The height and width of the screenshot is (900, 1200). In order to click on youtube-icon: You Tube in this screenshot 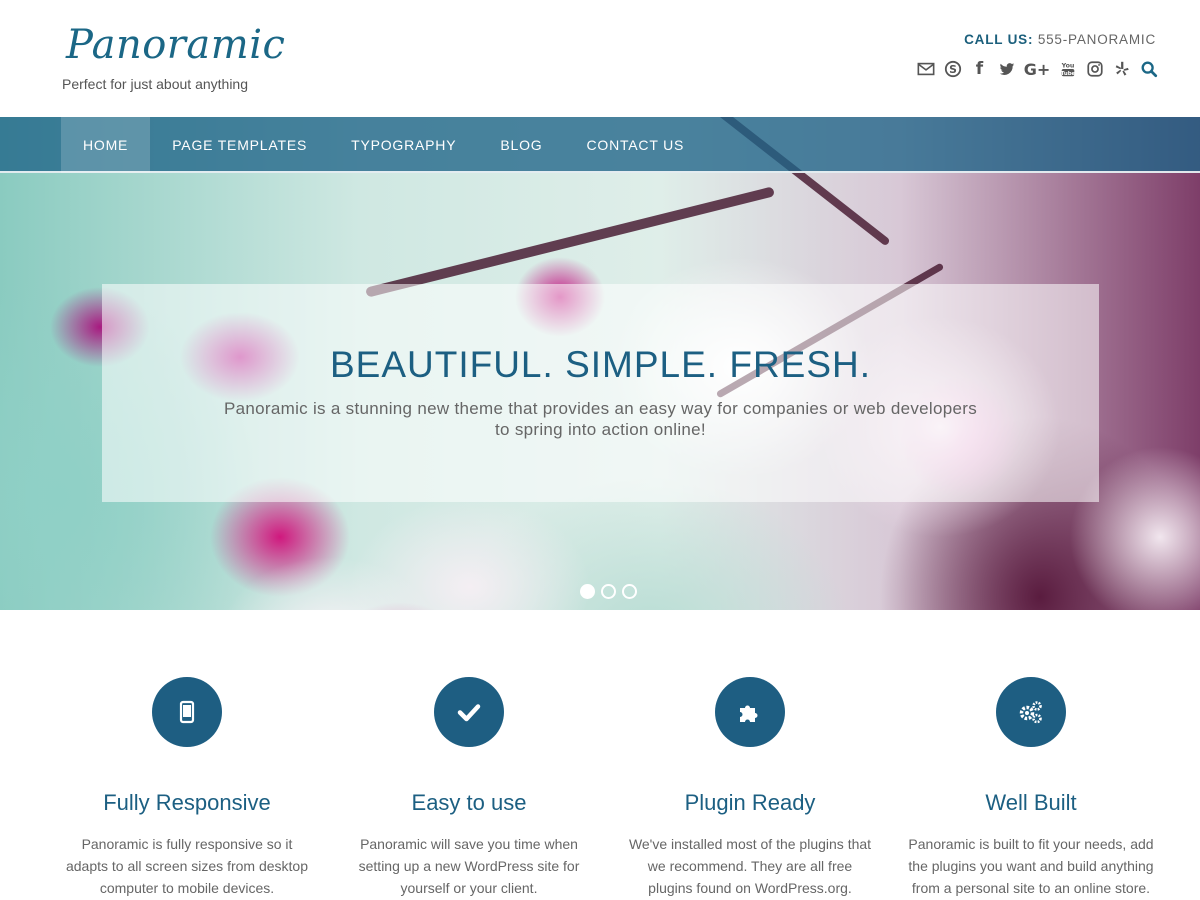, I will do `click(1067, 69)`.